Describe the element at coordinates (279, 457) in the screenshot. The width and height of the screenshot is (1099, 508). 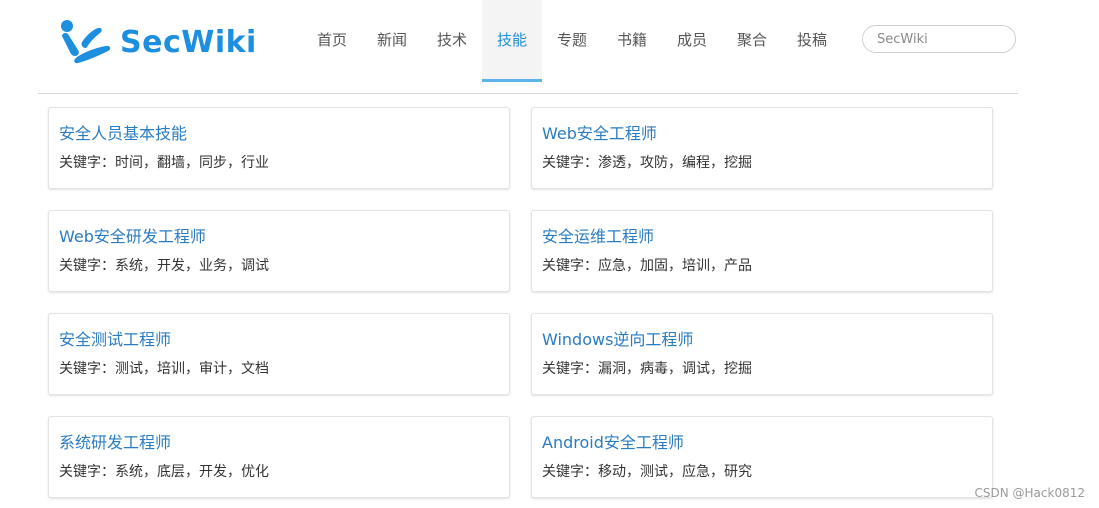
I see `skill-card: 系统研发工程师 关键字：系统，底层，开发，优化` at that location.